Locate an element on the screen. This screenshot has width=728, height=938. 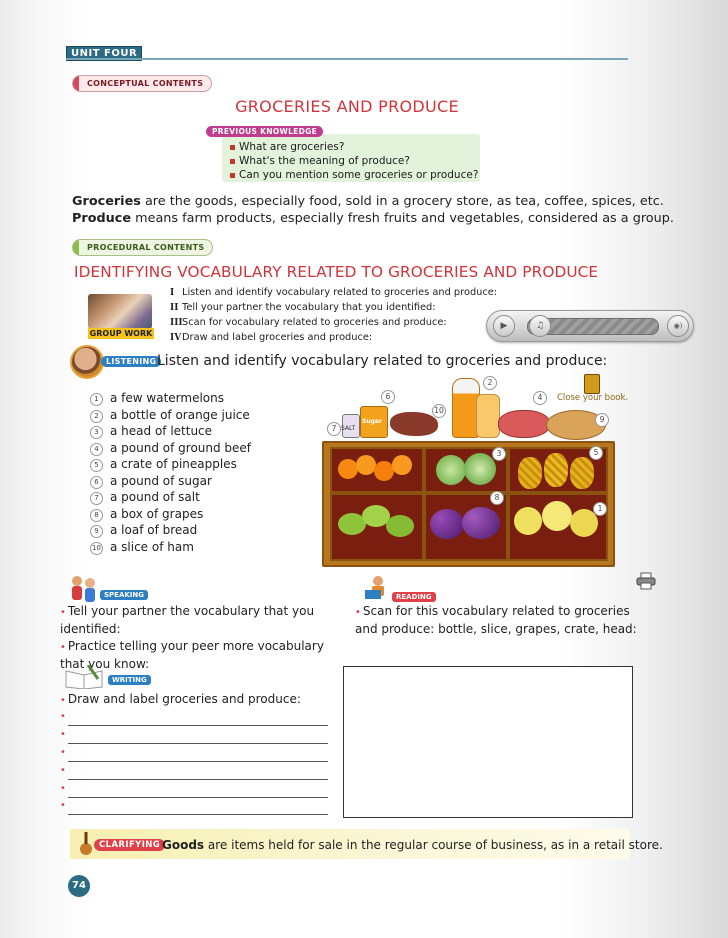
vocab-item: 10 a slice of ham is located at coordinates (142, 547).